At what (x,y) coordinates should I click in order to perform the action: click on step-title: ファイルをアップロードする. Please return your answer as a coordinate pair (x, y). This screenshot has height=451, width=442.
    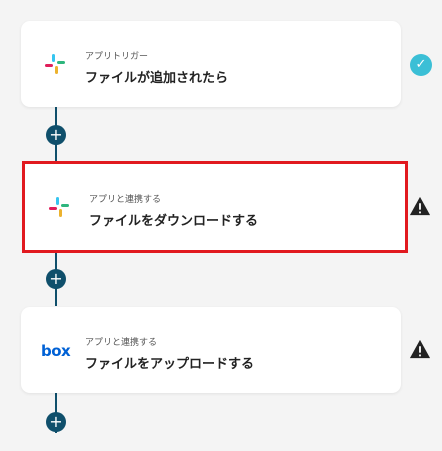
    Looking at the image, I should click on (170, 364).